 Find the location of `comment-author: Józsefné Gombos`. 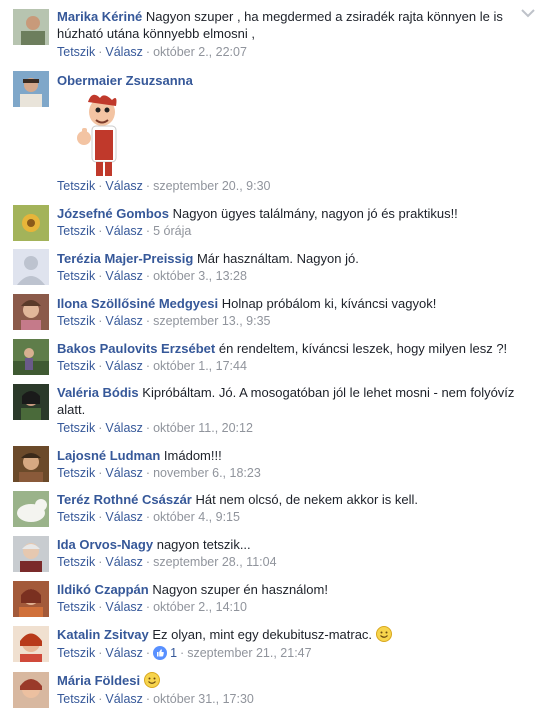

comment-author: Józsefné Gombos is located at coordinates (113, 213).